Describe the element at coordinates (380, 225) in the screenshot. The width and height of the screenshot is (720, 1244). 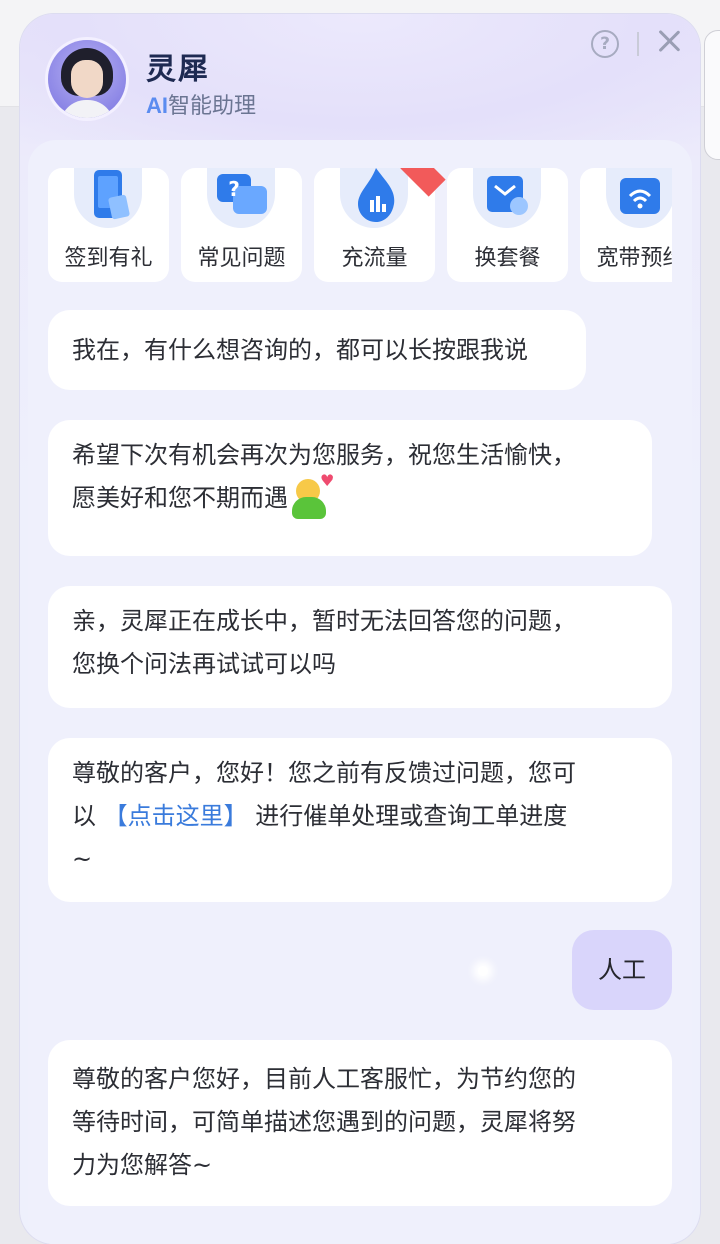
I see `quick-action-data: 充流量` at that location.